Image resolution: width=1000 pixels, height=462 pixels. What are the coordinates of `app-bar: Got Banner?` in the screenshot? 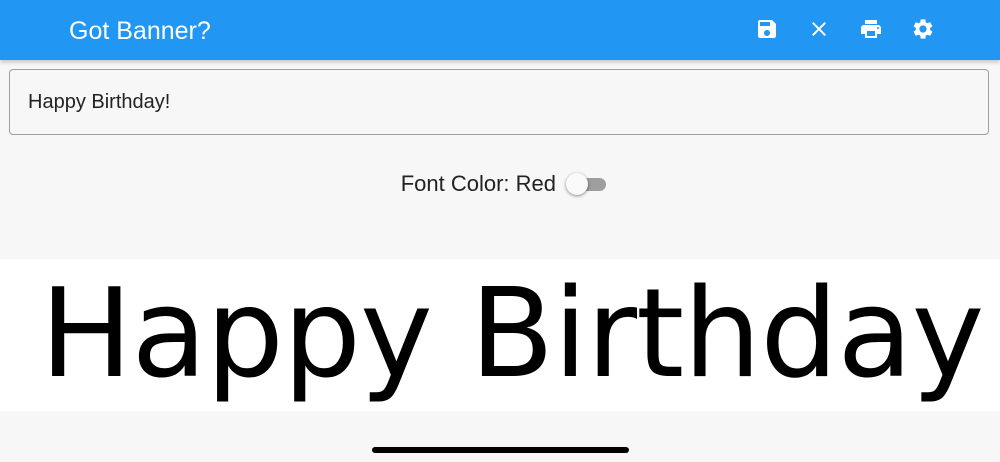 It's located at (500, 30).